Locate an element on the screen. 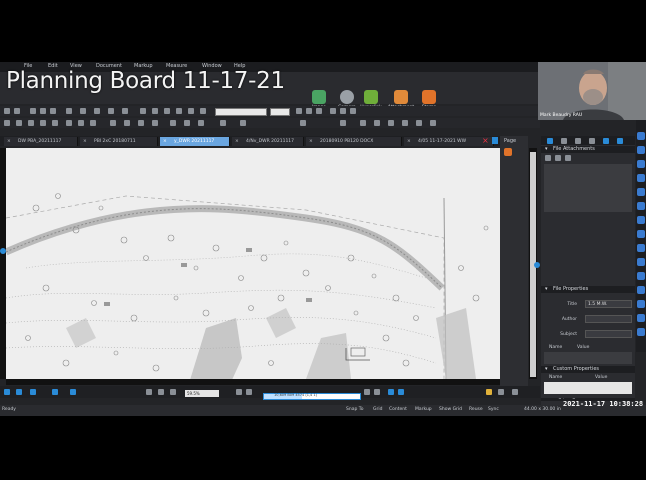  line-end-icon is located at coordinates (303, 123).